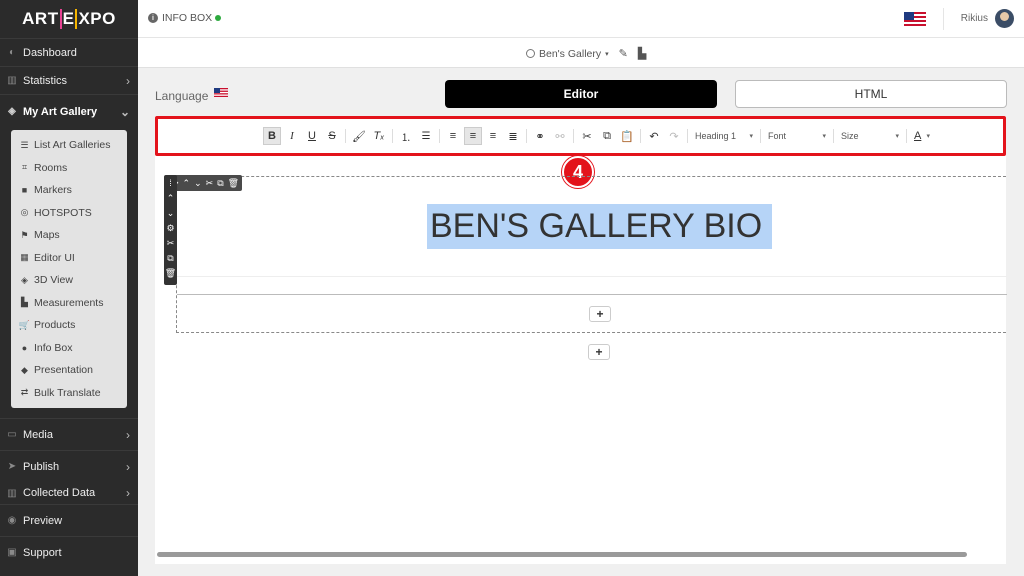 The width and height of the screenshot is (1024, 576). I want to click on edit-icon: ✎, so click(623, 53).